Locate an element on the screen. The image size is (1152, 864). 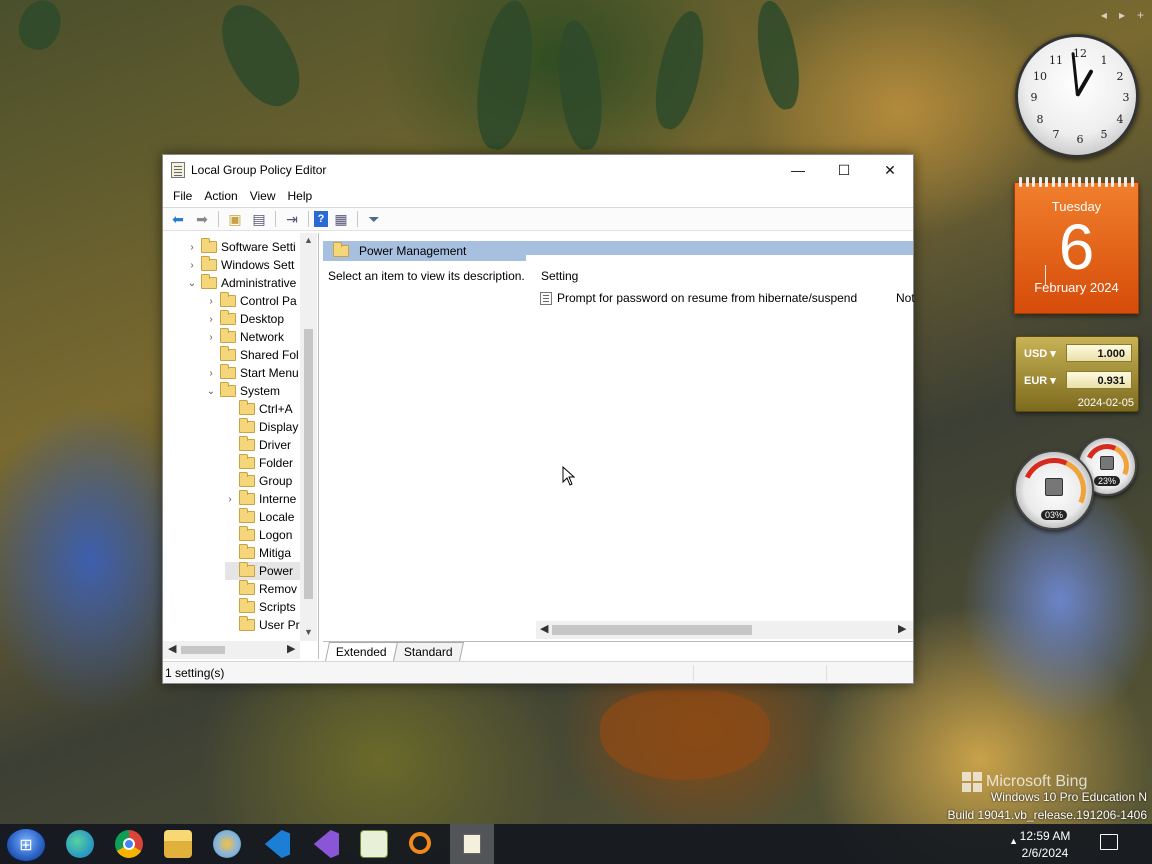
currency-row: EUR ▾ 0.931 is located at coordinates (1078, 380).